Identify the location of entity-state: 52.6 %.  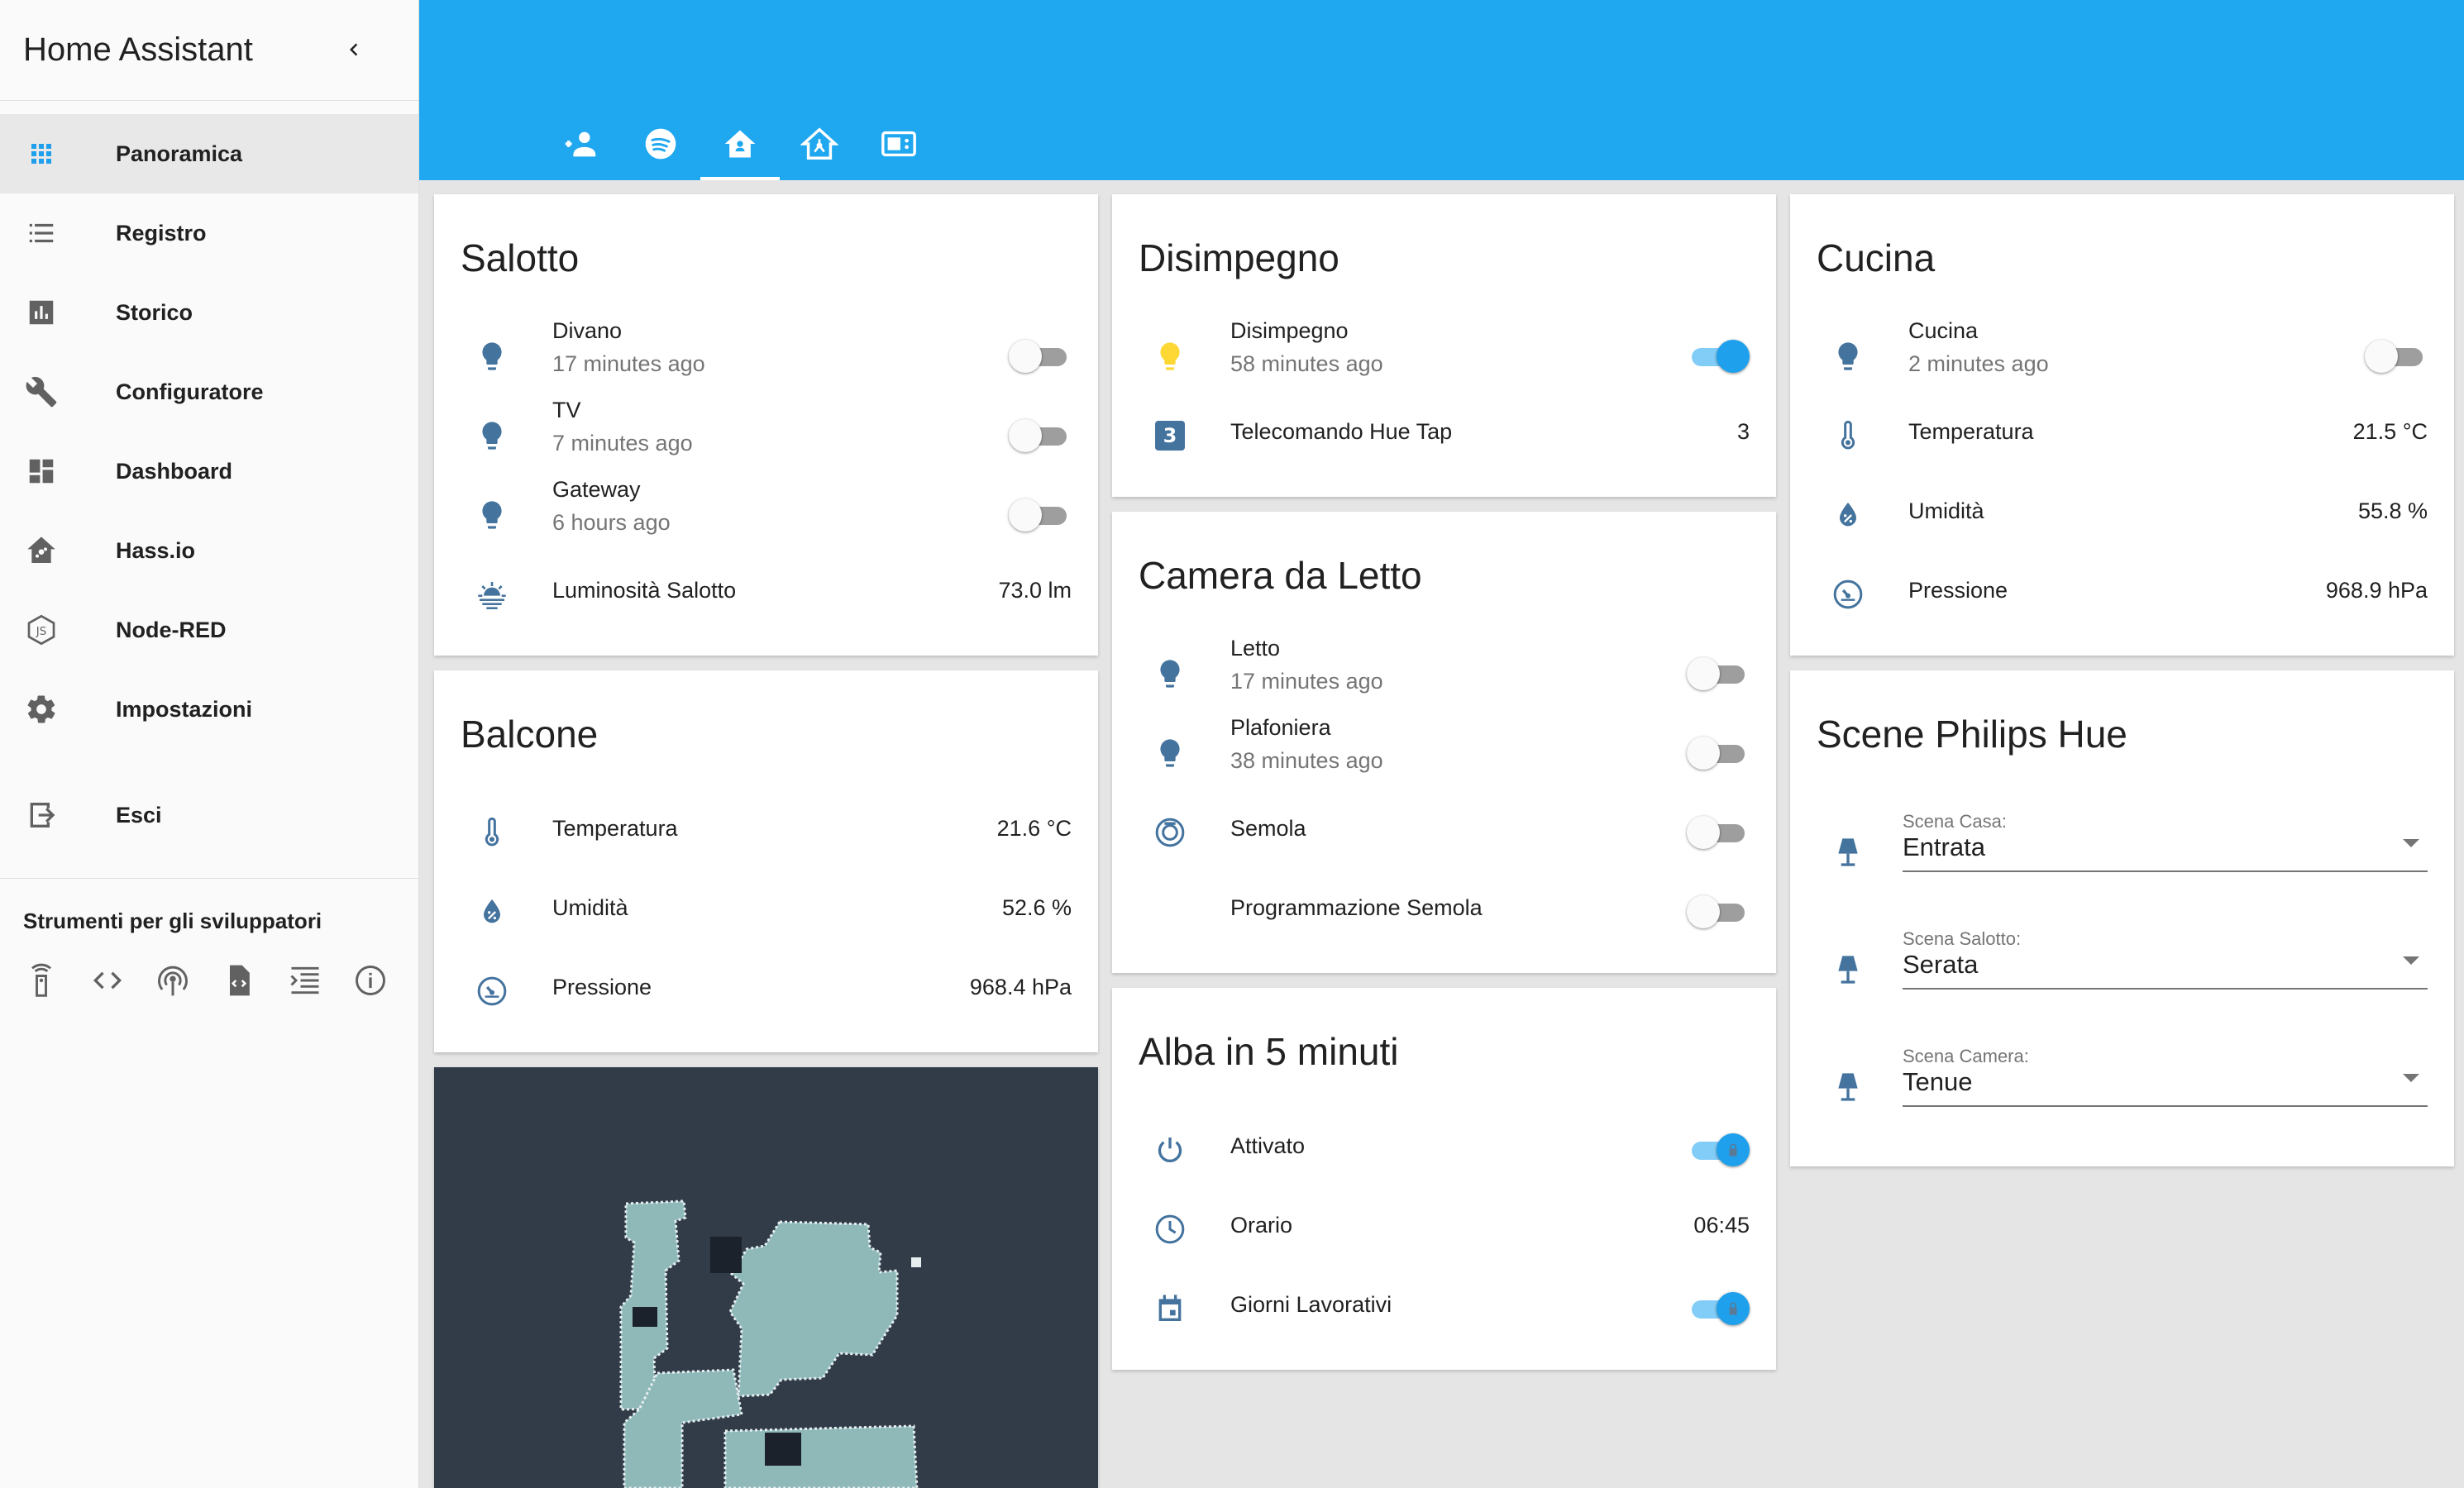
(1036, 907).